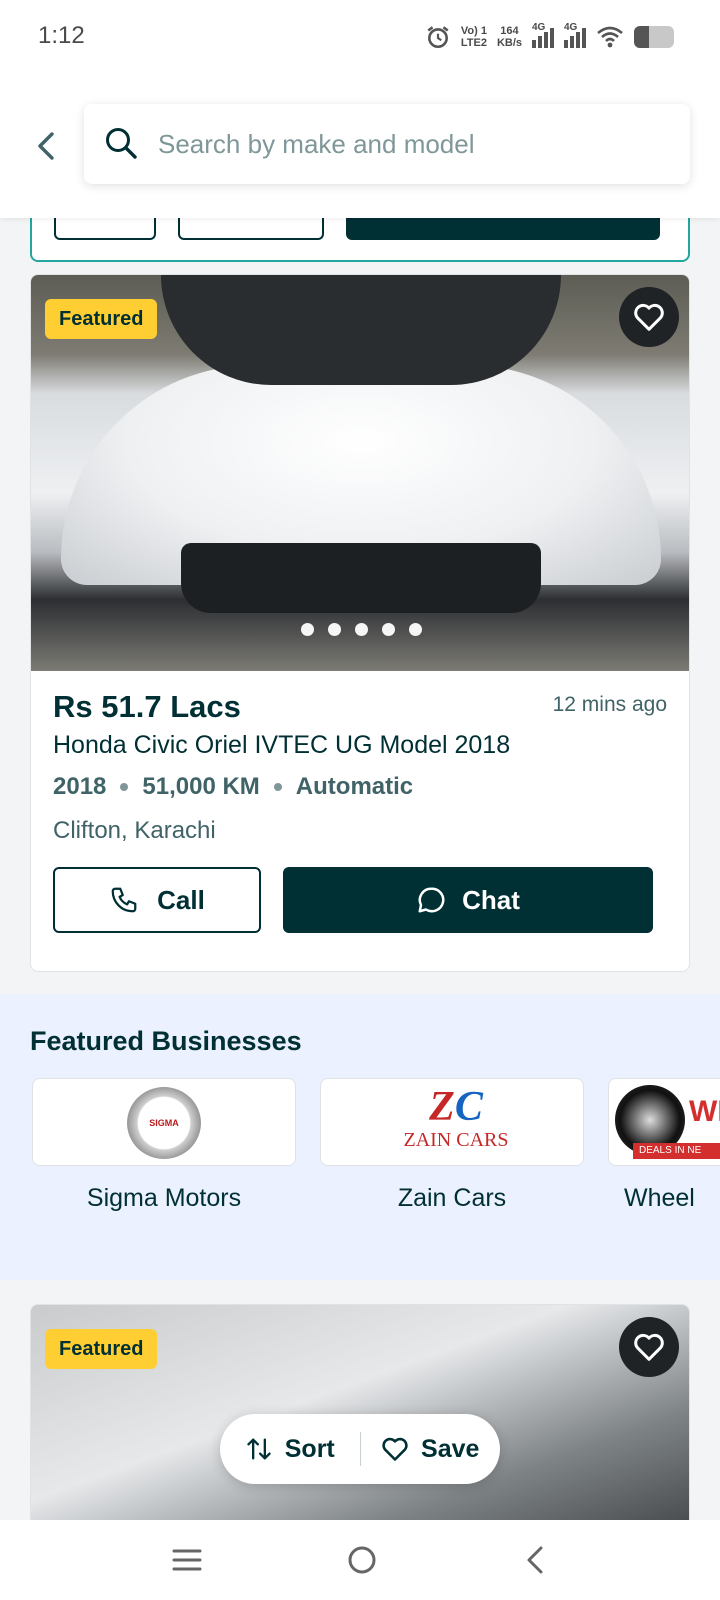  What do you see at coordinates (147, 706) in the screenshot?
I see `listing-price: Rs 51.7 Lacs` at bounding box center [147, 706].